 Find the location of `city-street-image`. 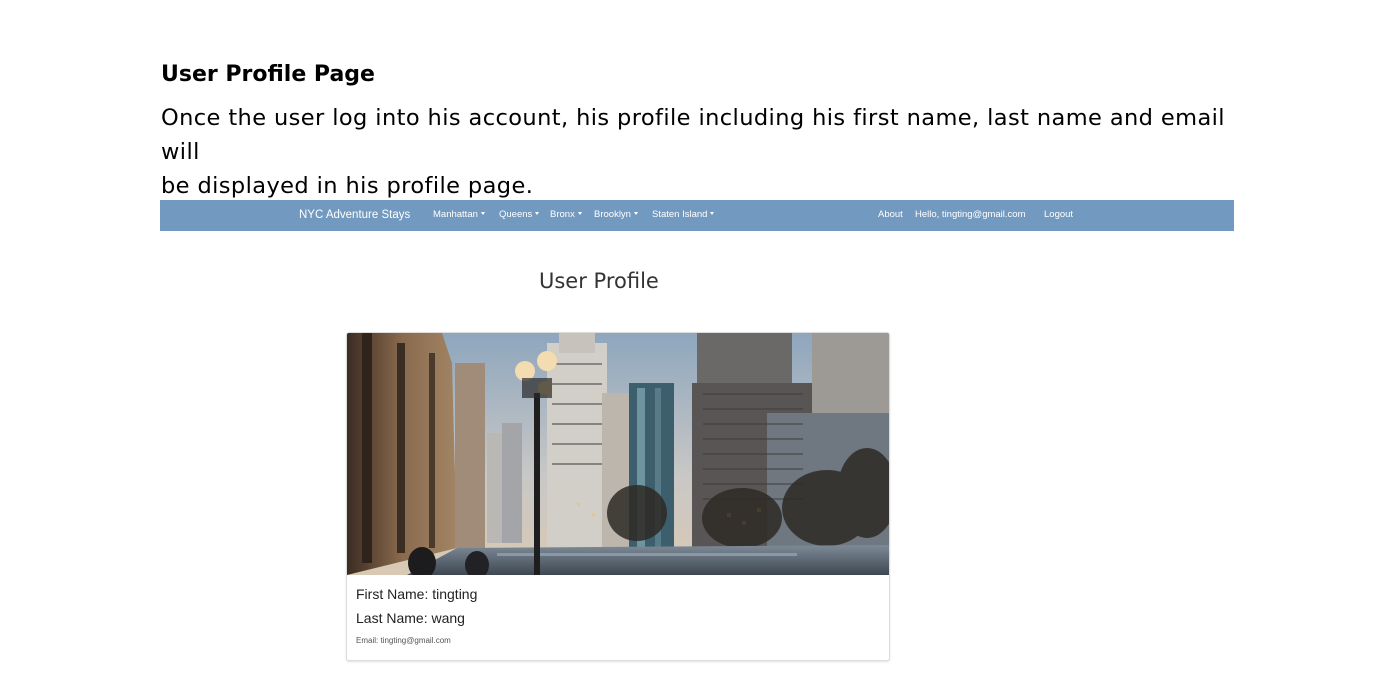

city-street-image is located at coordinates (618, 454).